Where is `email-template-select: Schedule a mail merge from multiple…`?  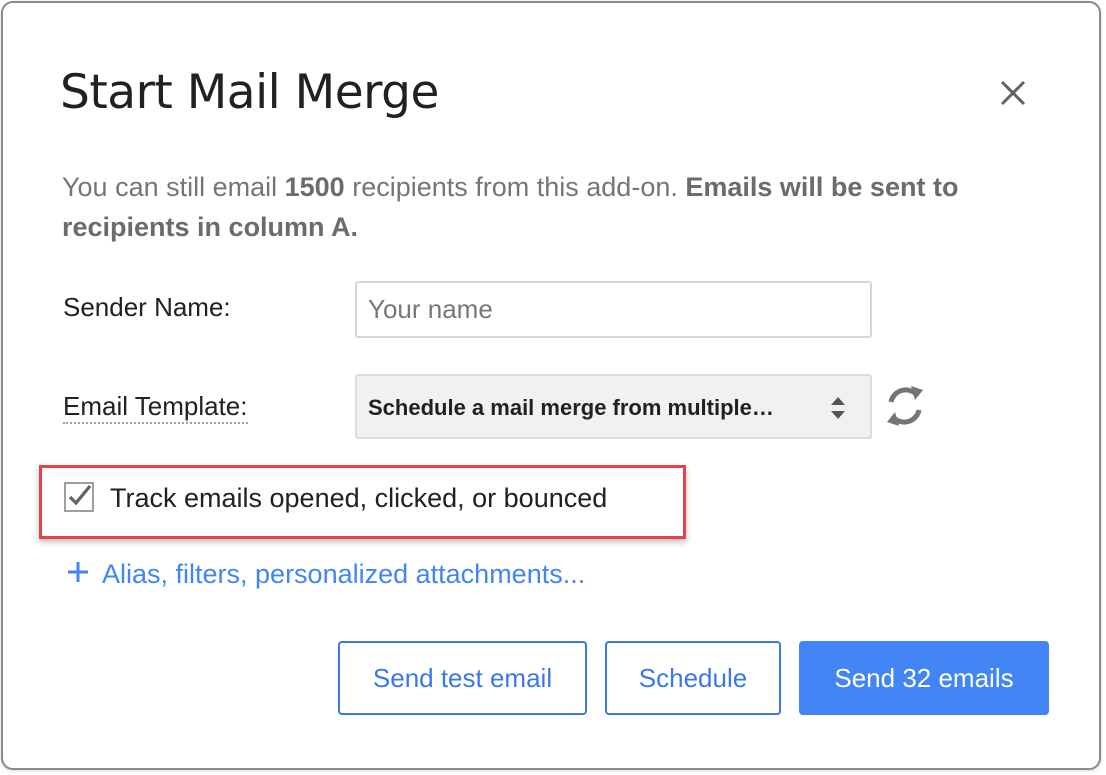 email-template-select: Schedule a mail merge from multiple… is located at coordinates (613, 406).